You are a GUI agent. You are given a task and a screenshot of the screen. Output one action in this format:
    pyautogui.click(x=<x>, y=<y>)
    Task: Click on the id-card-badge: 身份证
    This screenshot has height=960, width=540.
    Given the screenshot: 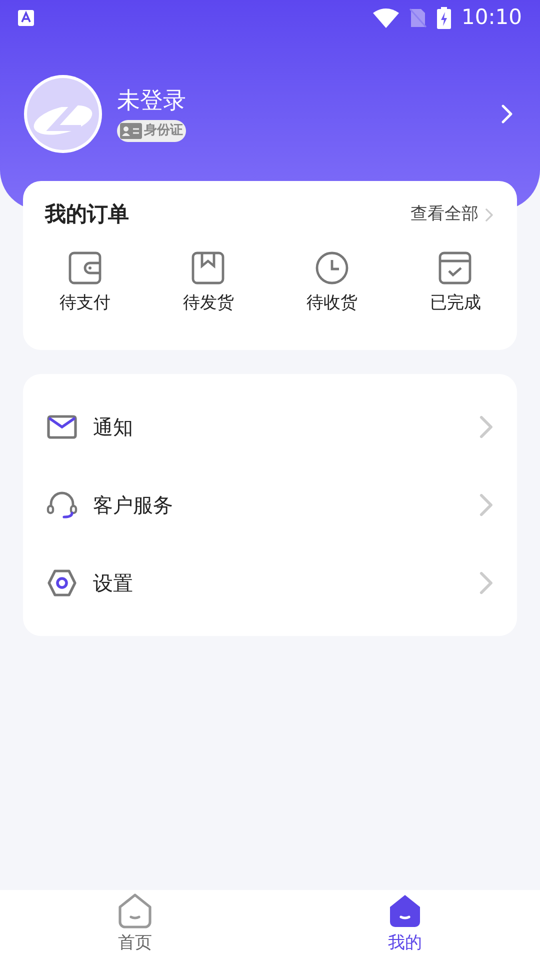 What is the action you would take?
    pyautogui.click(x=151, y=131)
    